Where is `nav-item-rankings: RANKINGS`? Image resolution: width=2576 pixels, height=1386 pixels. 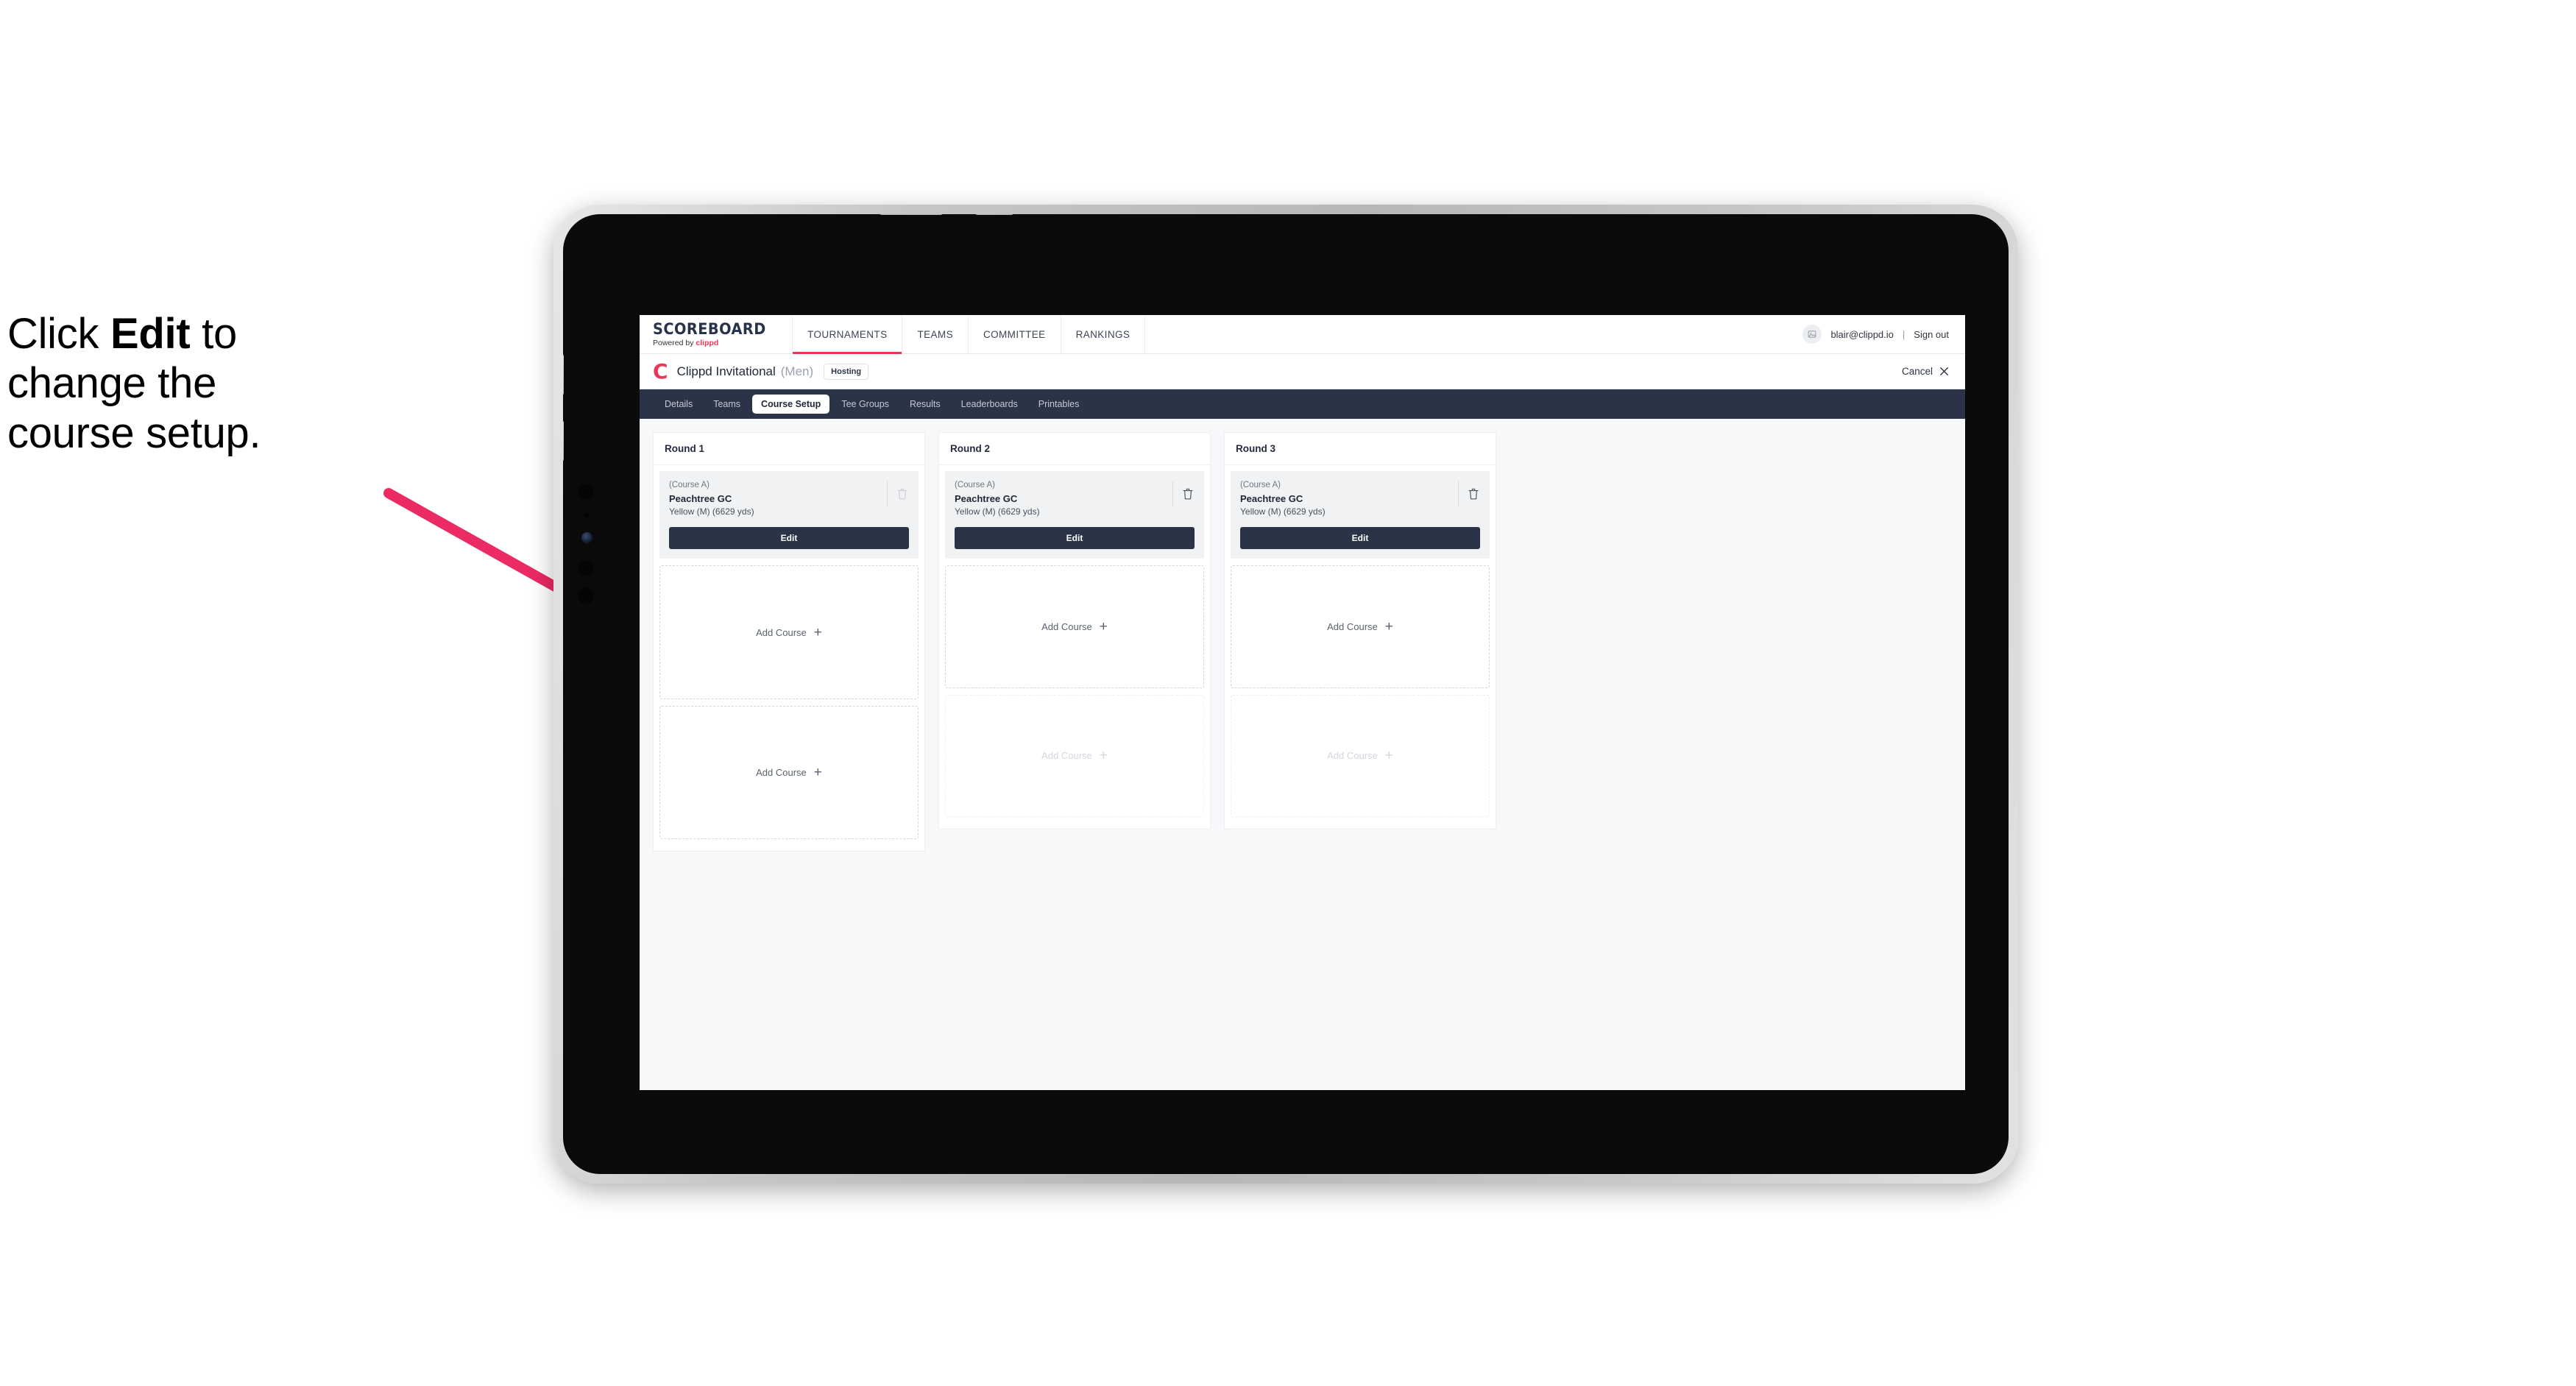
nav-item-rankings: RANKINGS is located at coordinates (1103, 334).